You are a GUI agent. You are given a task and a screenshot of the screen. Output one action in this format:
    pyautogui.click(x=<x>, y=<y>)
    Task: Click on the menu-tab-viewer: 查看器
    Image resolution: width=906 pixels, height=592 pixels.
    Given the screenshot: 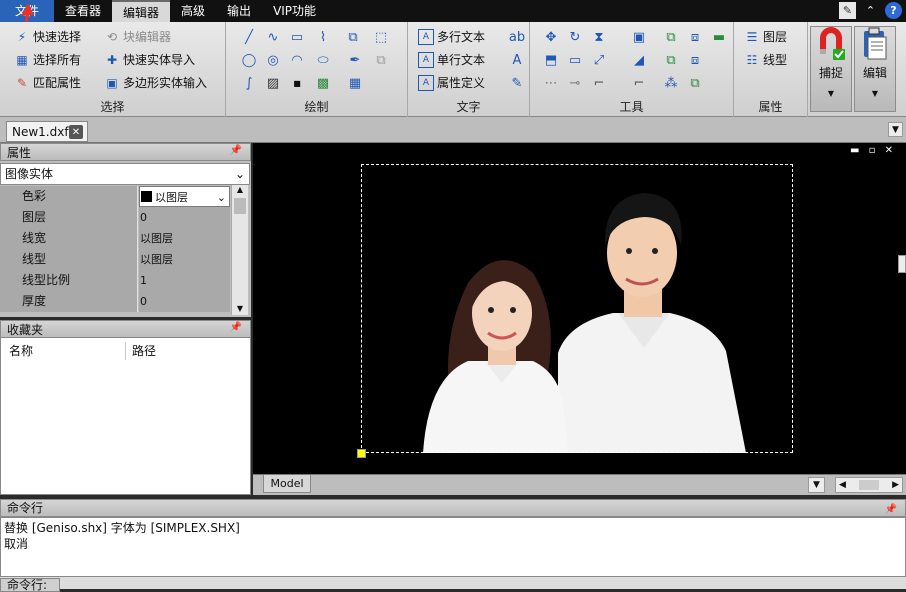 What is the action you would take?
    pyautogui.click(x=83, y=11)
    